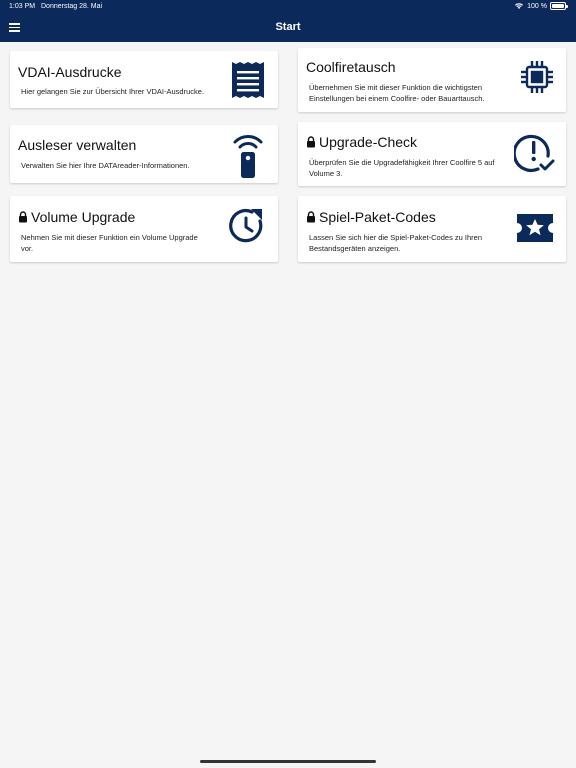 The image size is (576, 768). I want to click on card-title: Coolfiretausch, so click(351, 67).